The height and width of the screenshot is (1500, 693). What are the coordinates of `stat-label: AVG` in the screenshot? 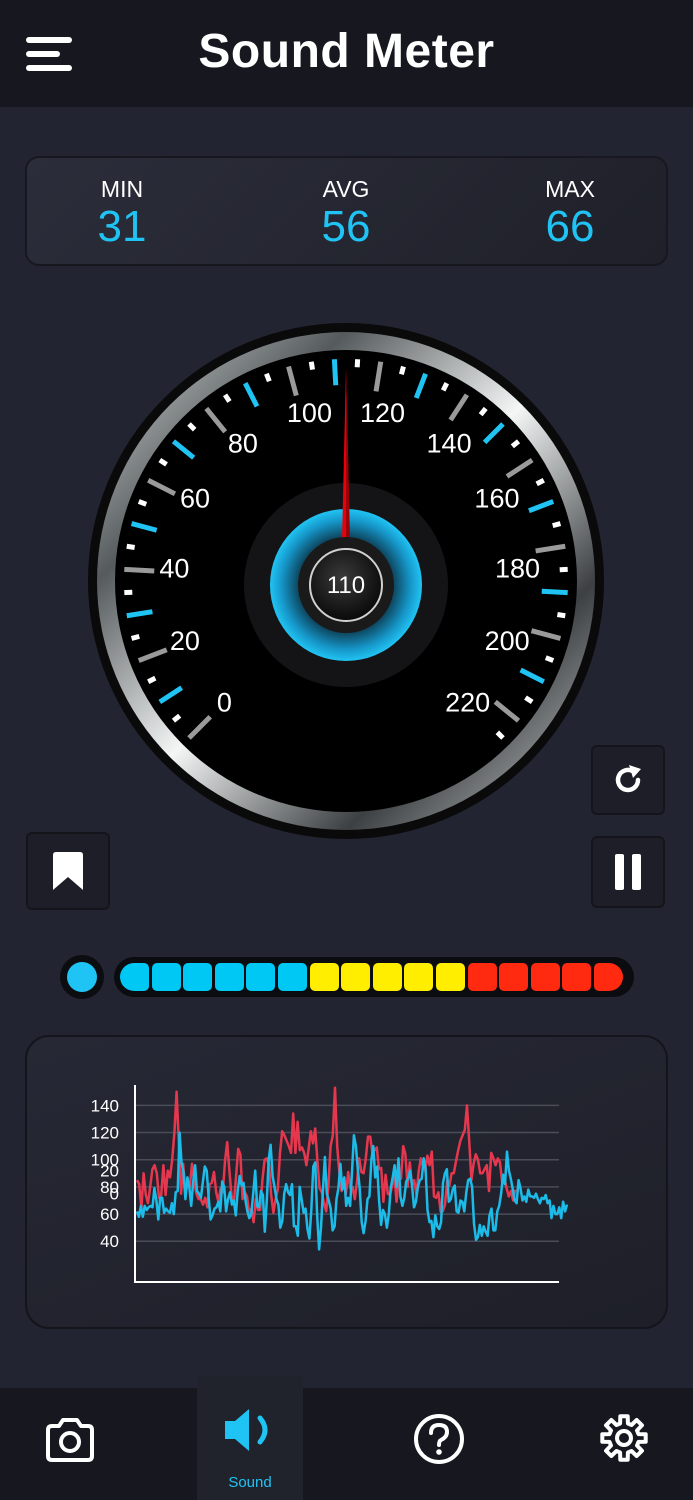 It's located at (346, 189).